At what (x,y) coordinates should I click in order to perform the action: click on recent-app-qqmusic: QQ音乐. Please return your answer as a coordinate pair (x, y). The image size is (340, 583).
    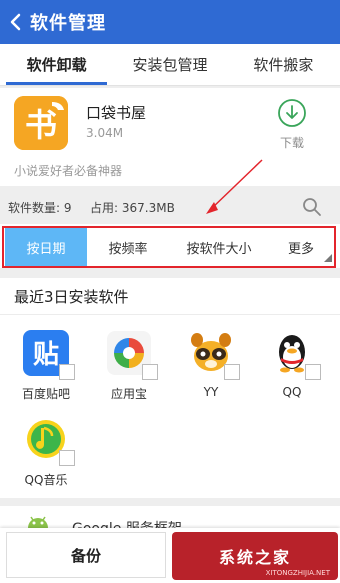
    Looking at the image, I should click on (46, 452).